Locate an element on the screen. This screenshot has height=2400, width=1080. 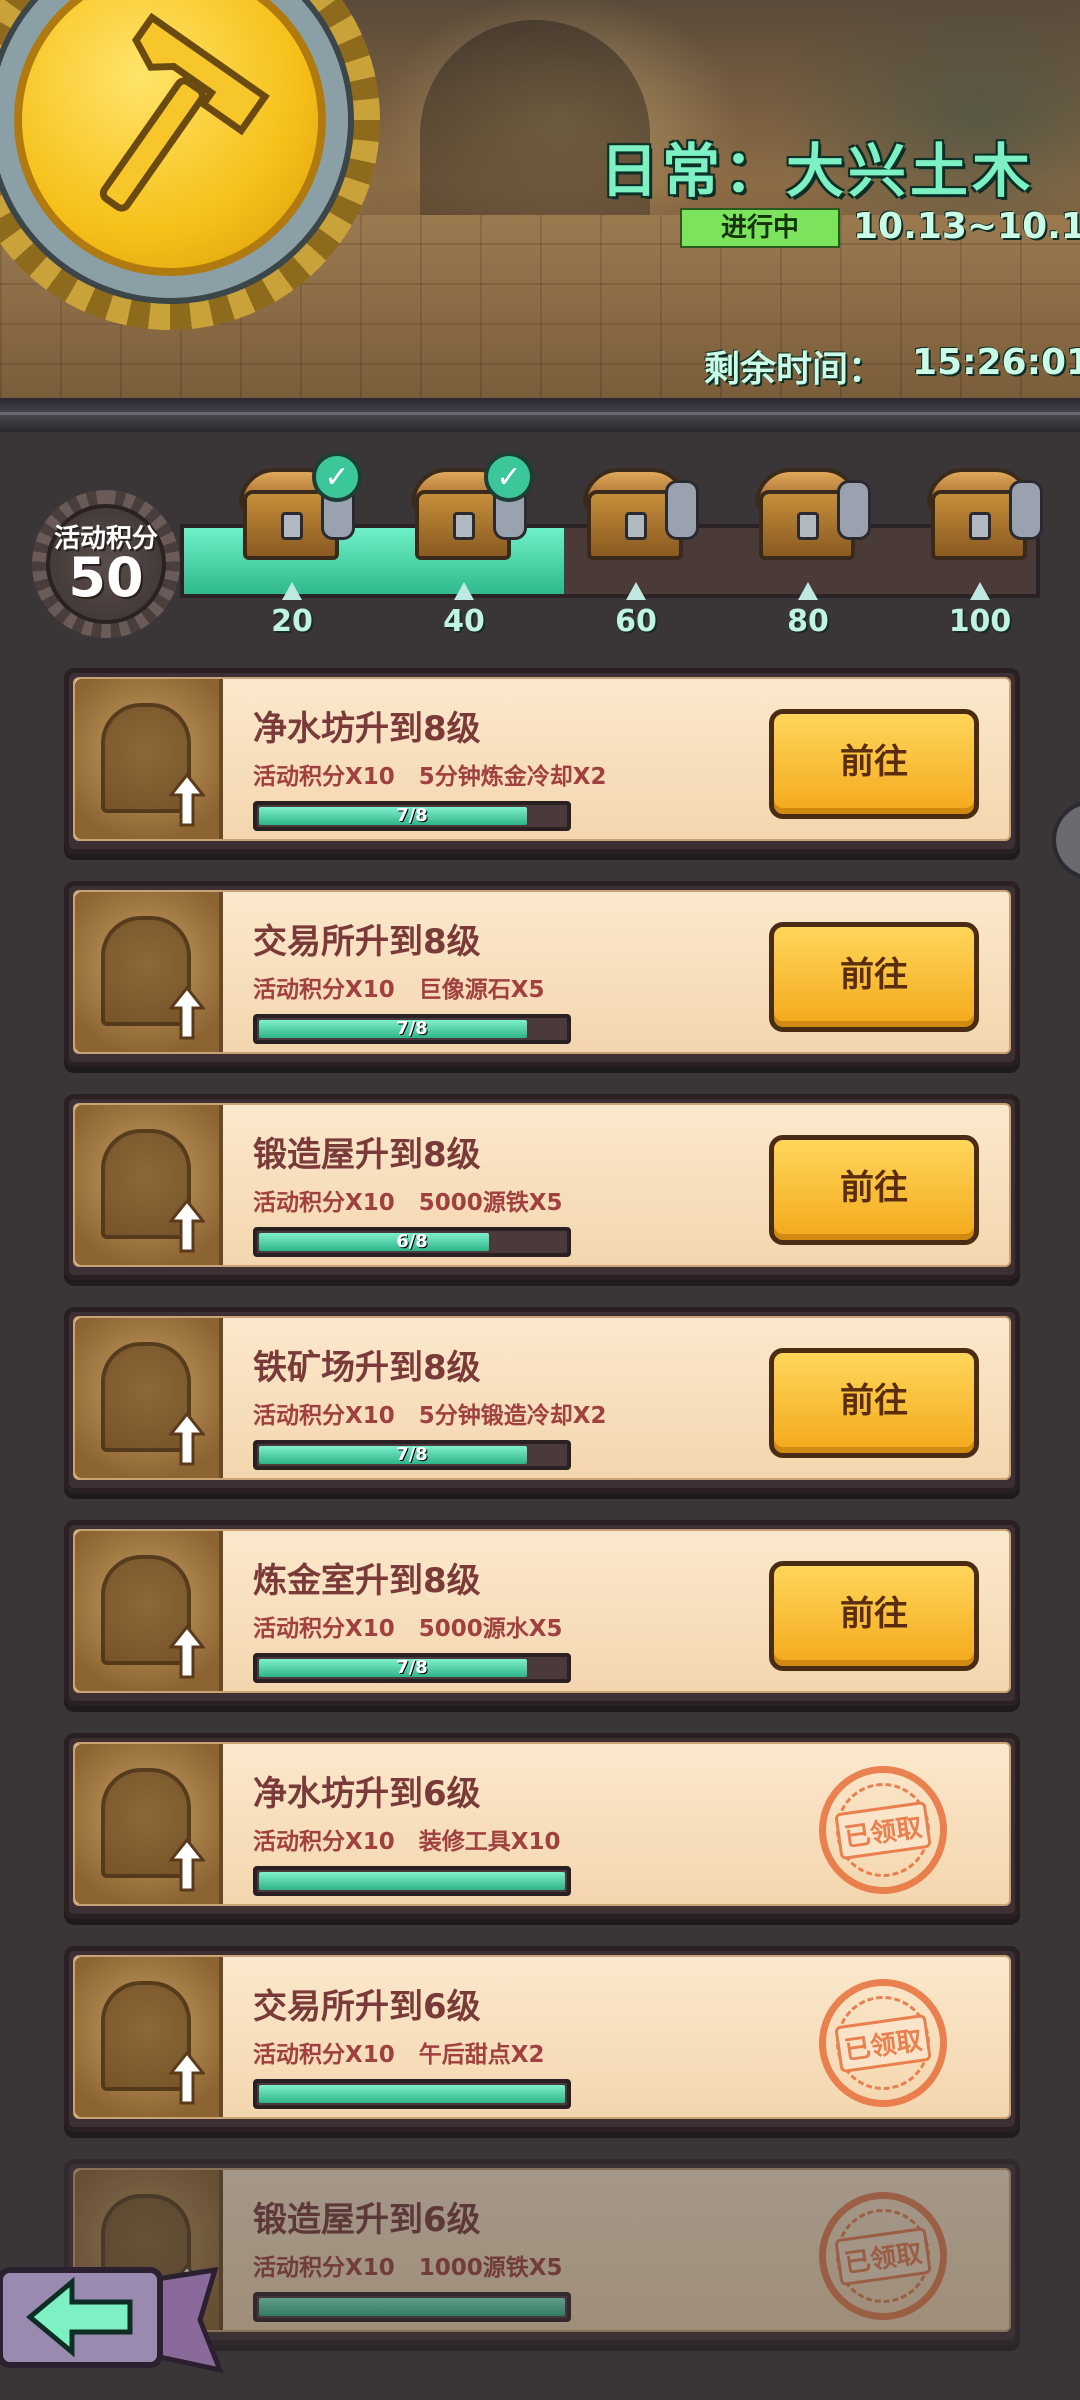
back-arrow-icon is located at coordinates (112, 2320).